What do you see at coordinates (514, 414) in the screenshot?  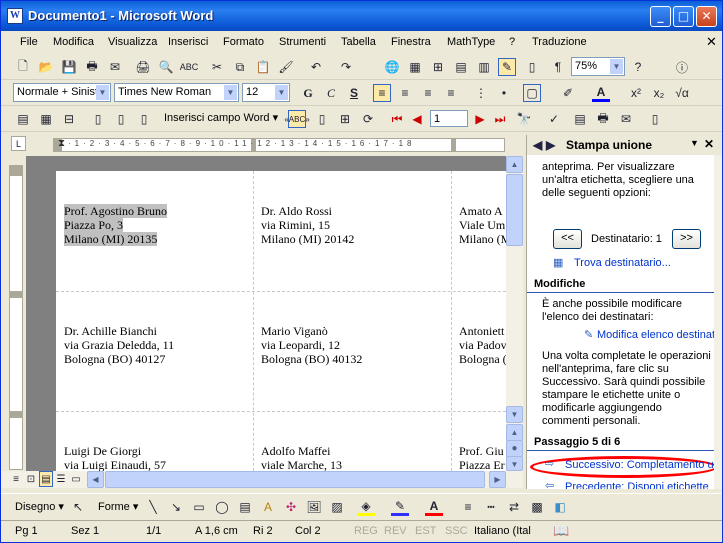 I see `scroll-down-icon: ▼` at bounding box center [514, 414].